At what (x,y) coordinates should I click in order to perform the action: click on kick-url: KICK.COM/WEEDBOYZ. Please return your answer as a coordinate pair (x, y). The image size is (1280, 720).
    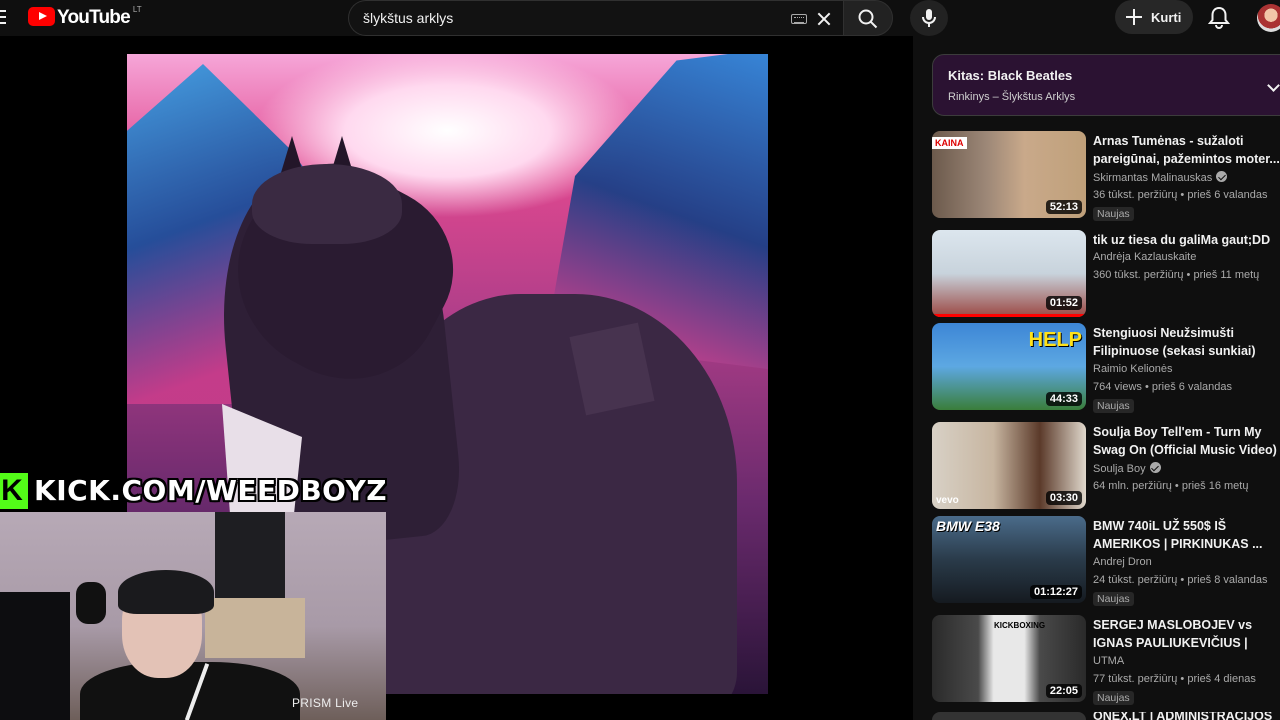
    Looking at the image, I should click on (211, 490).